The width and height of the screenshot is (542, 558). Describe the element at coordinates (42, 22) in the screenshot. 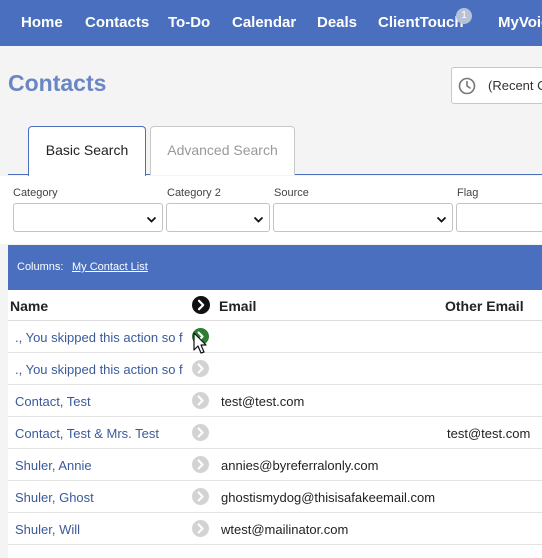

I see `nav-home: Home` at that location.